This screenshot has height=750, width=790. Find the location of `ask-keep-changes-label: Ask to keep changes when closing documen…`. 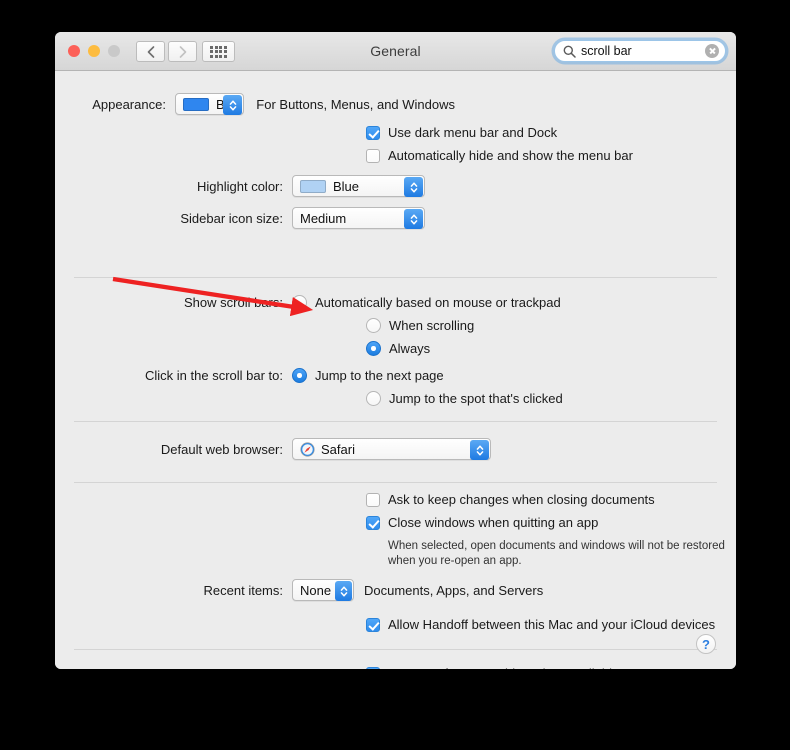

ask-keep-changes-label: Ask to keep changes when closing documen… is located at coordinates (521, 499).